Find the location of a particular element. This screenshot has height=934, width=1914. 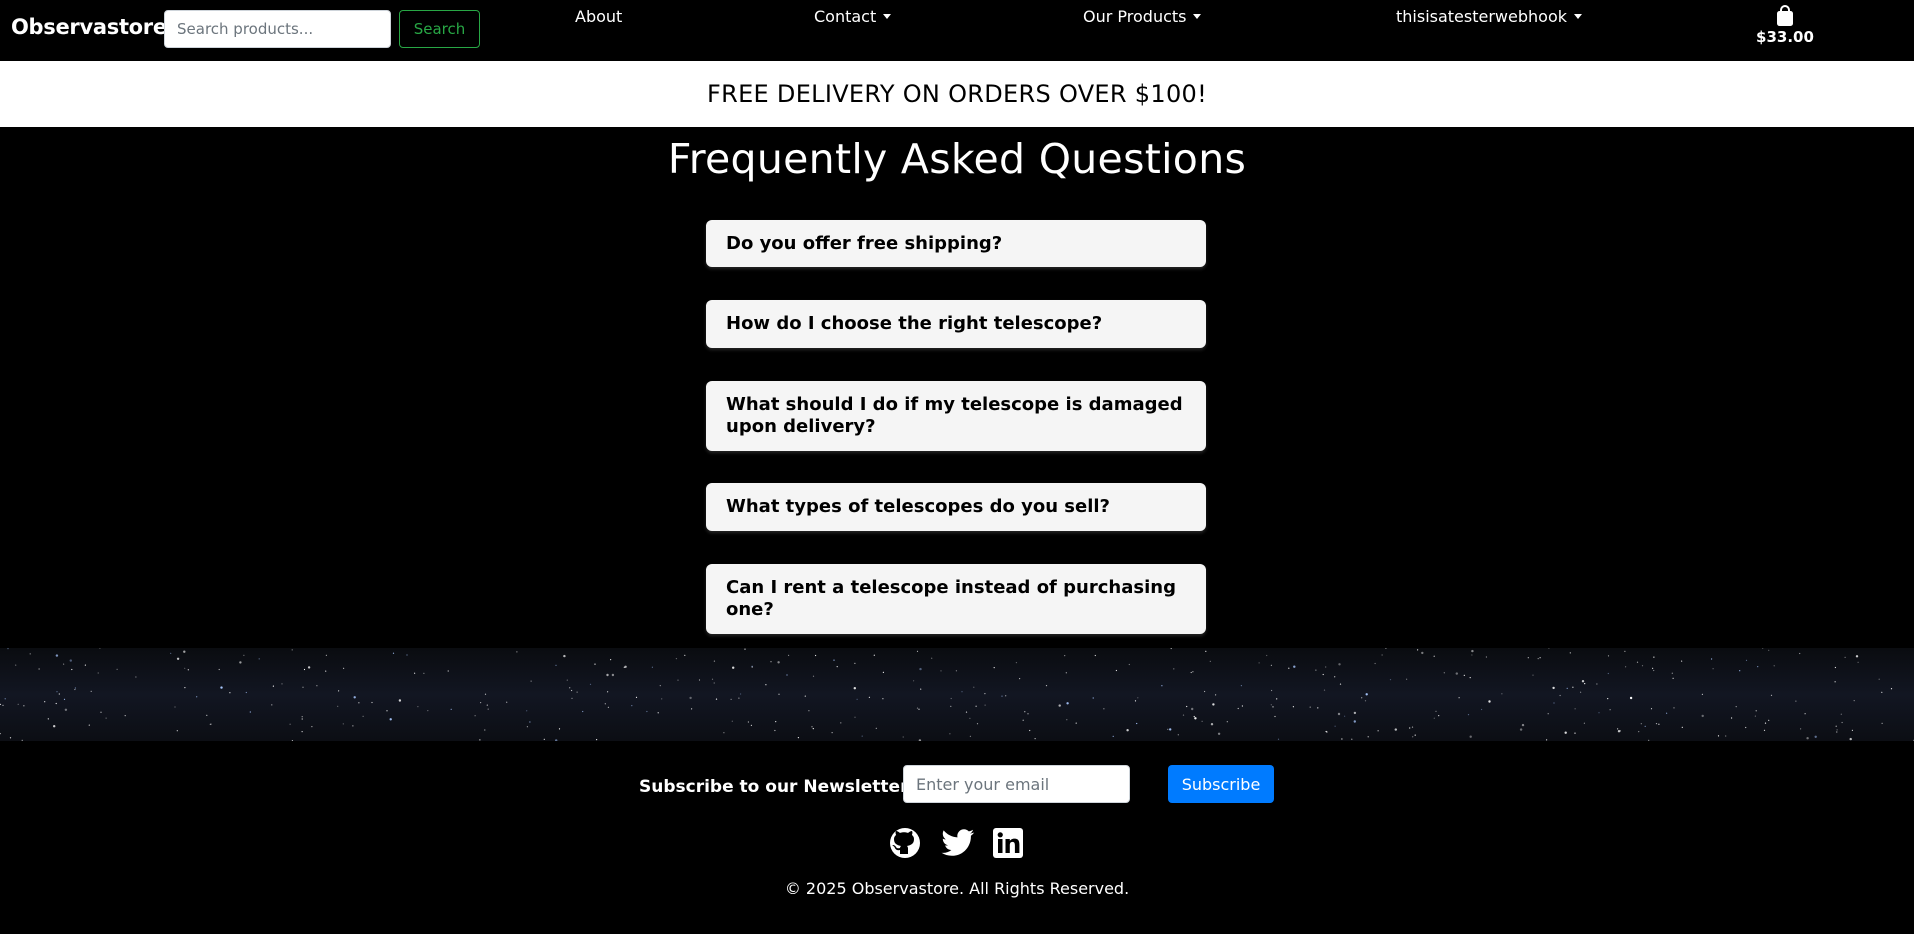

nav-link-about: About is located at coordinates (598, 17).